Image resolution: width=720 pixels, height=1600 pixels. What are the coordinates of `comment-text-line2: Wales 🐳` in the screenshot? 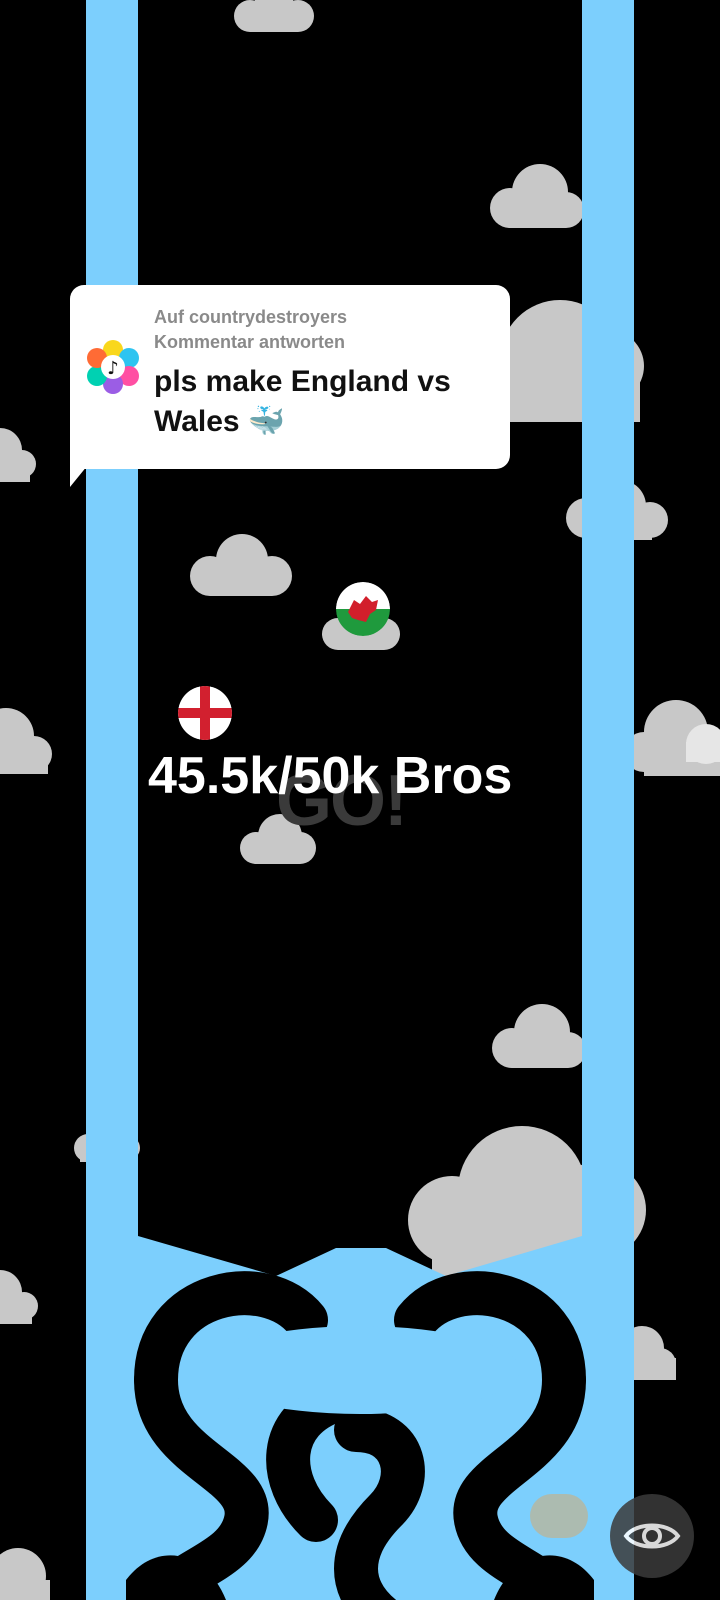 It's located at (220, 421).